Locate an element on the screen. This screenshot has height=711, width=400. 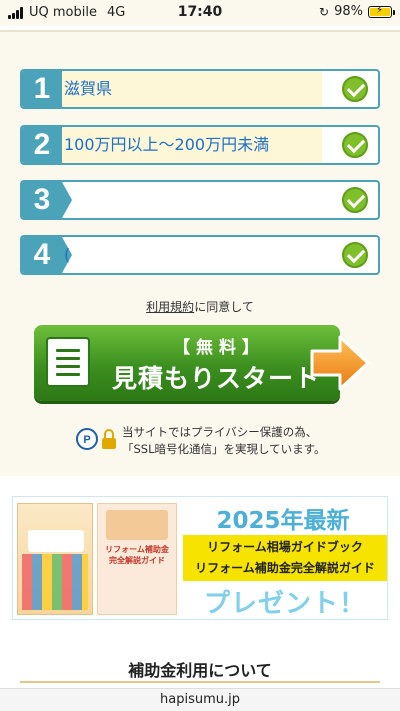
terms-suffix: に同意して is located at coordinates (224, 307).